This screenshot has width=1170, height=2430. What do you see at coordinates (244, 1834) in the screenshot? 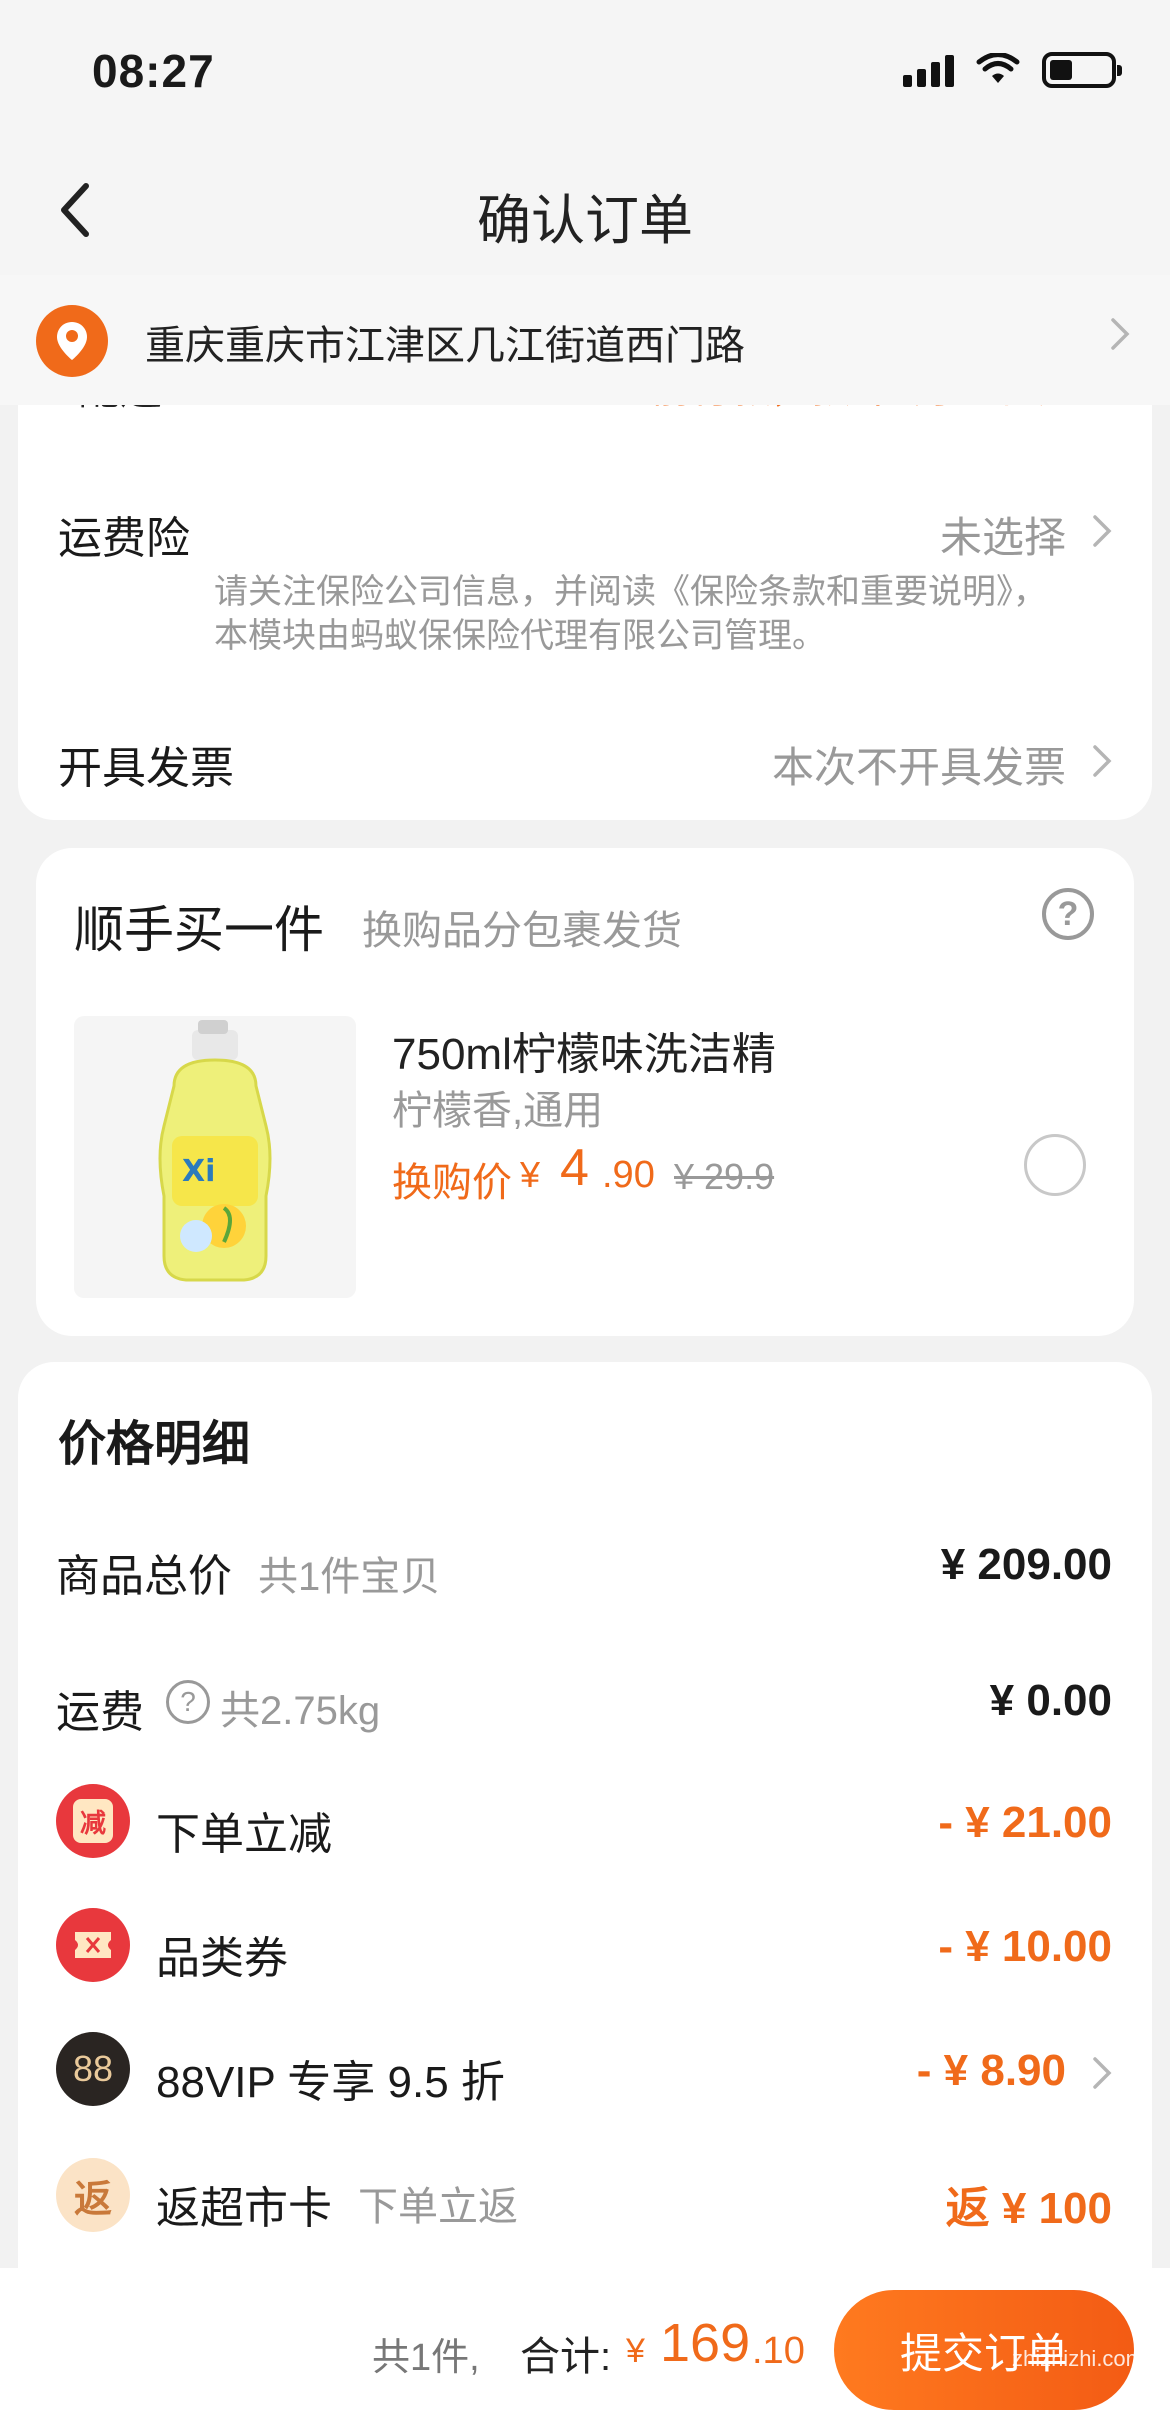
I see `instant-discount-label: 下单立减` at bounding box center [244, 1834].